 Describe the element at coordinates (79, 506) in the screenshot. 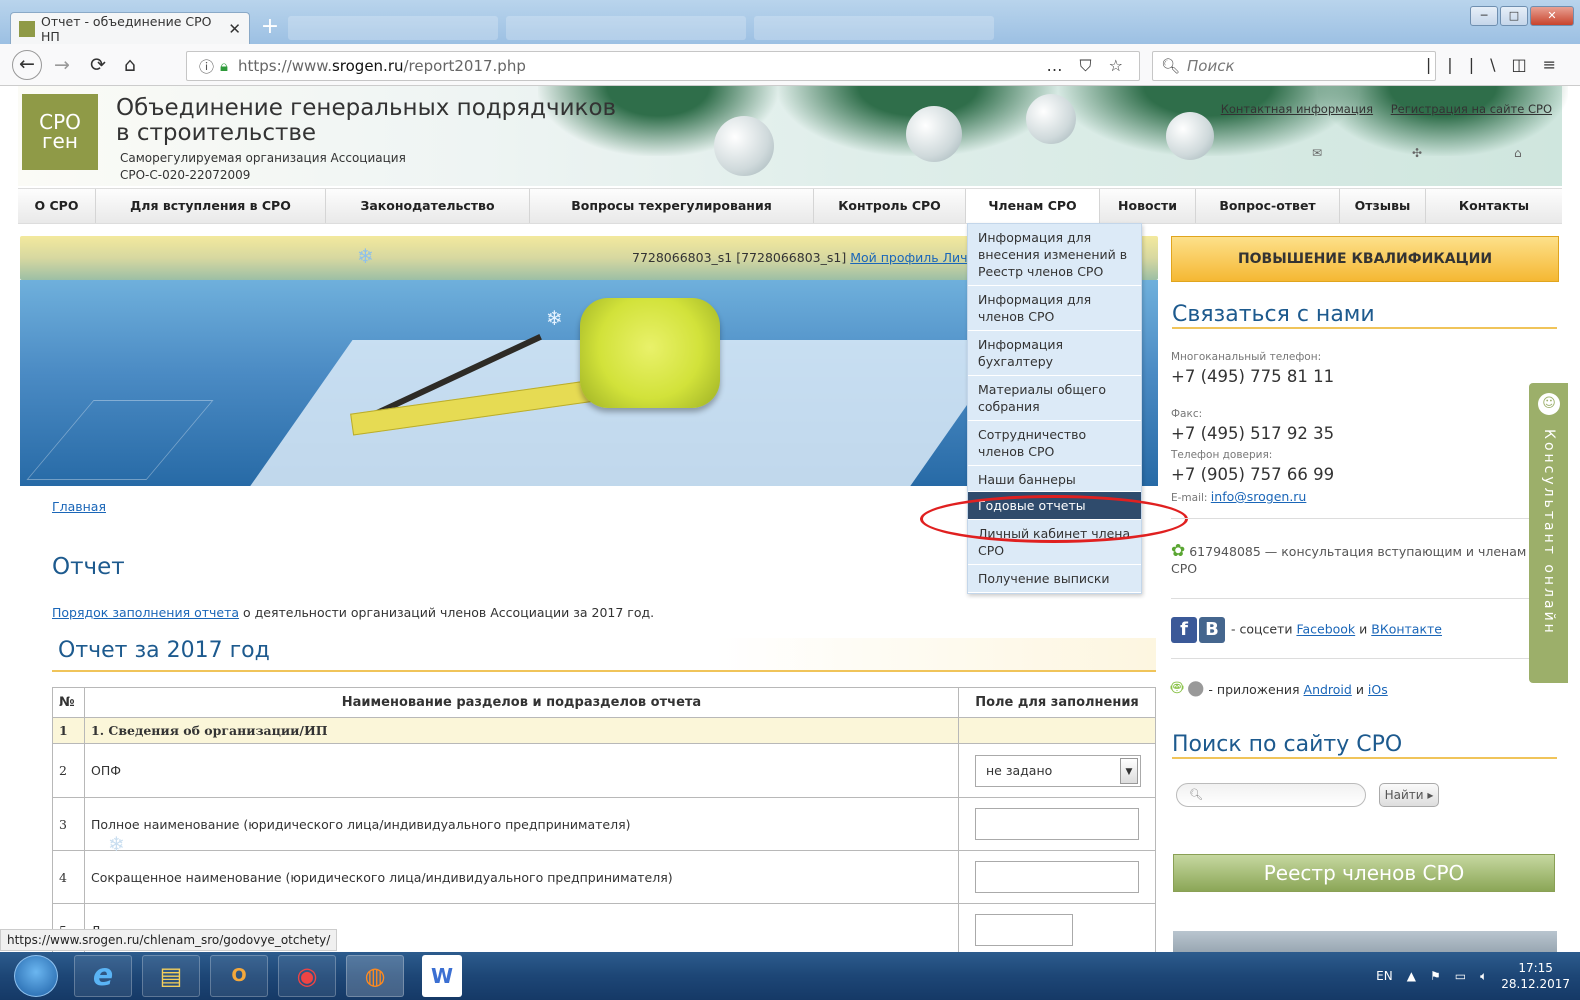

I see `breadcrumb-home-link: Главная` at that location.